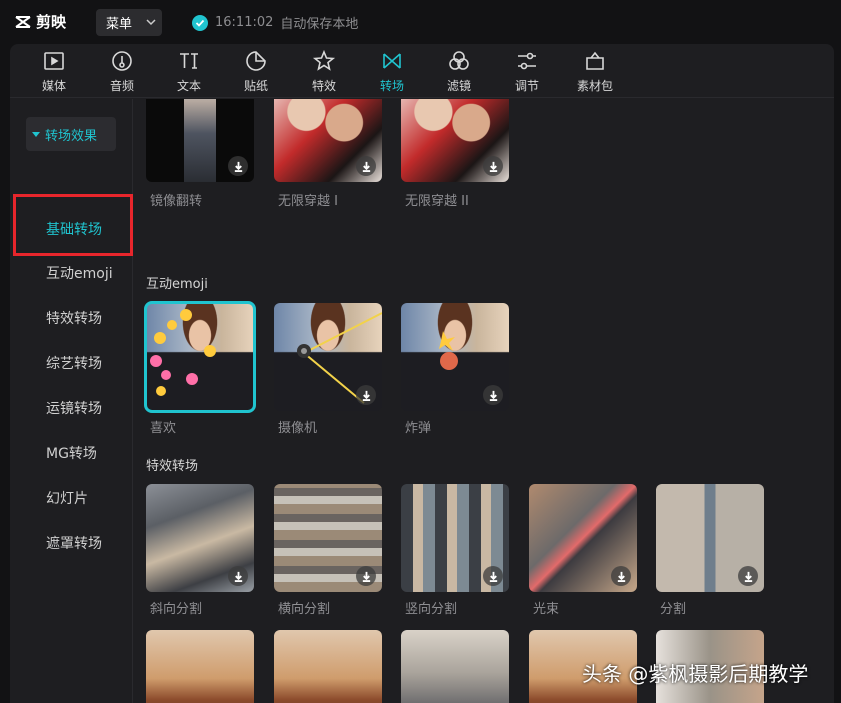  I want to click on transition-label: 斜向分割, so click(176, 609).